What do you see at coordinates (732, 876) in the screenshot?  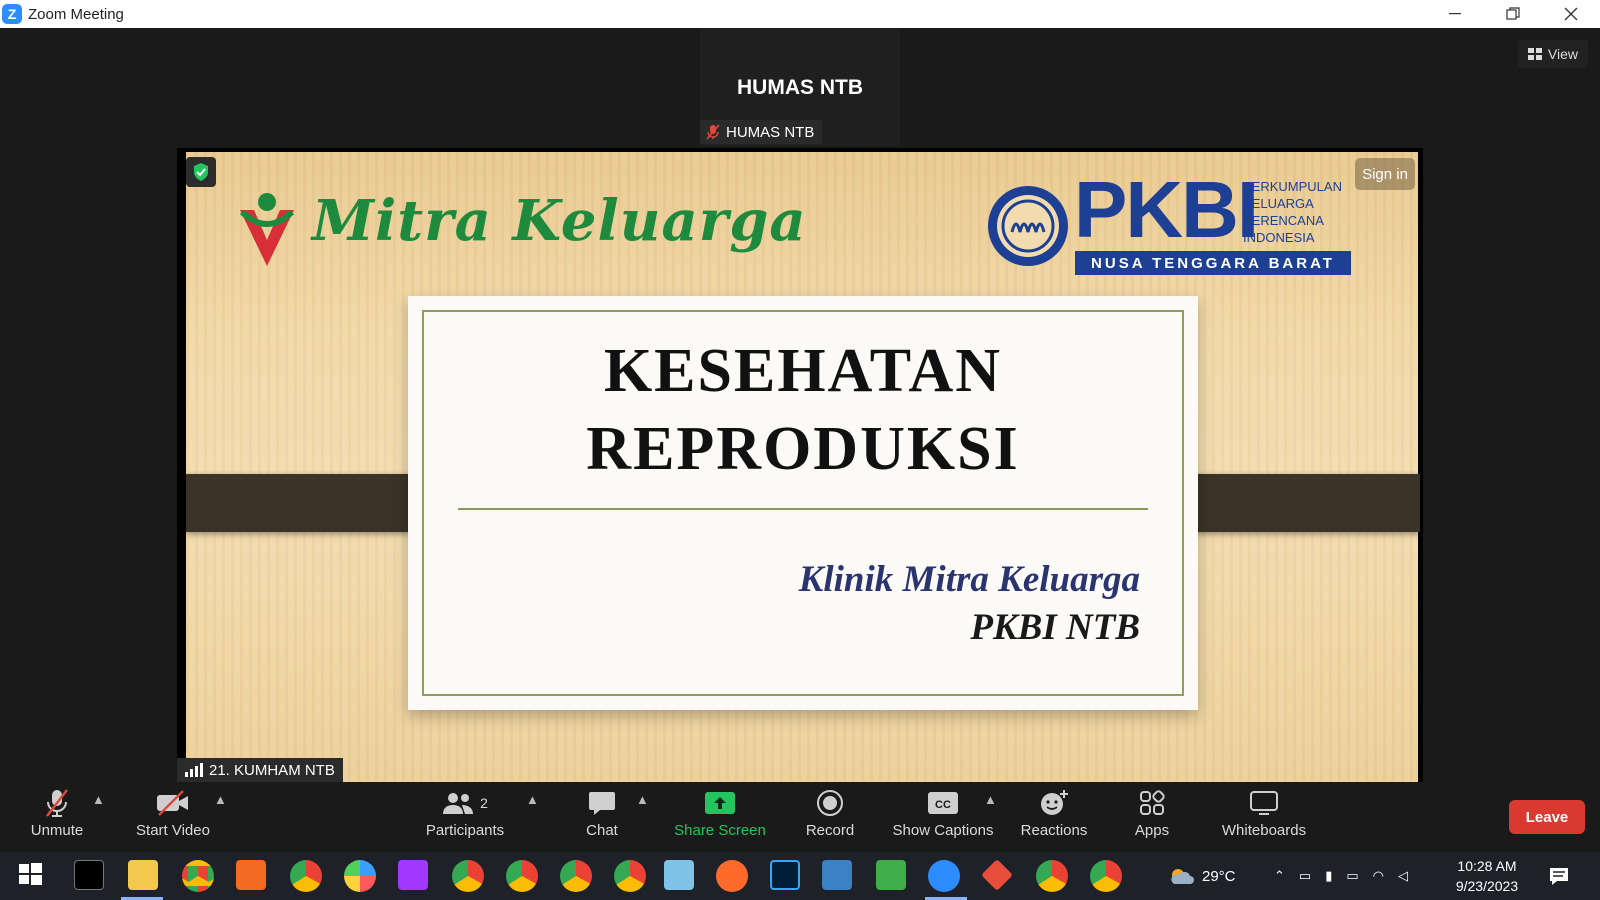 I see `postman-icon` at bounding box center [732, 876].